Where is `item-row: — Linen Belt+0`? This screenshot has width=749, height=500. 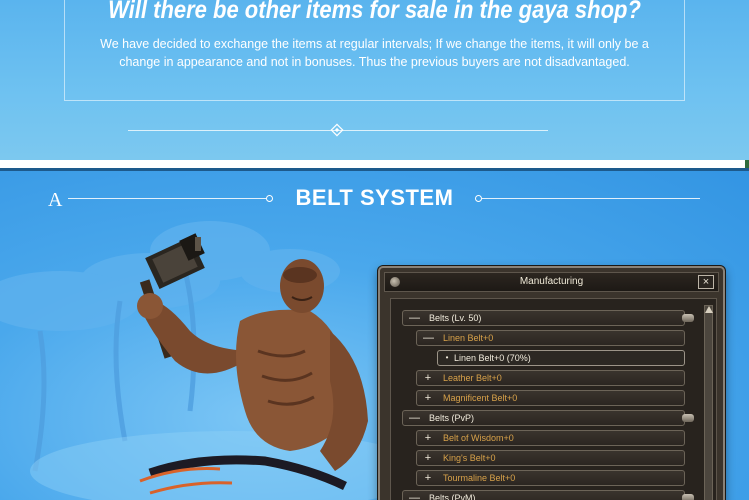
item-row: — Linen Belt+0 is located at coordinates (550, 338).